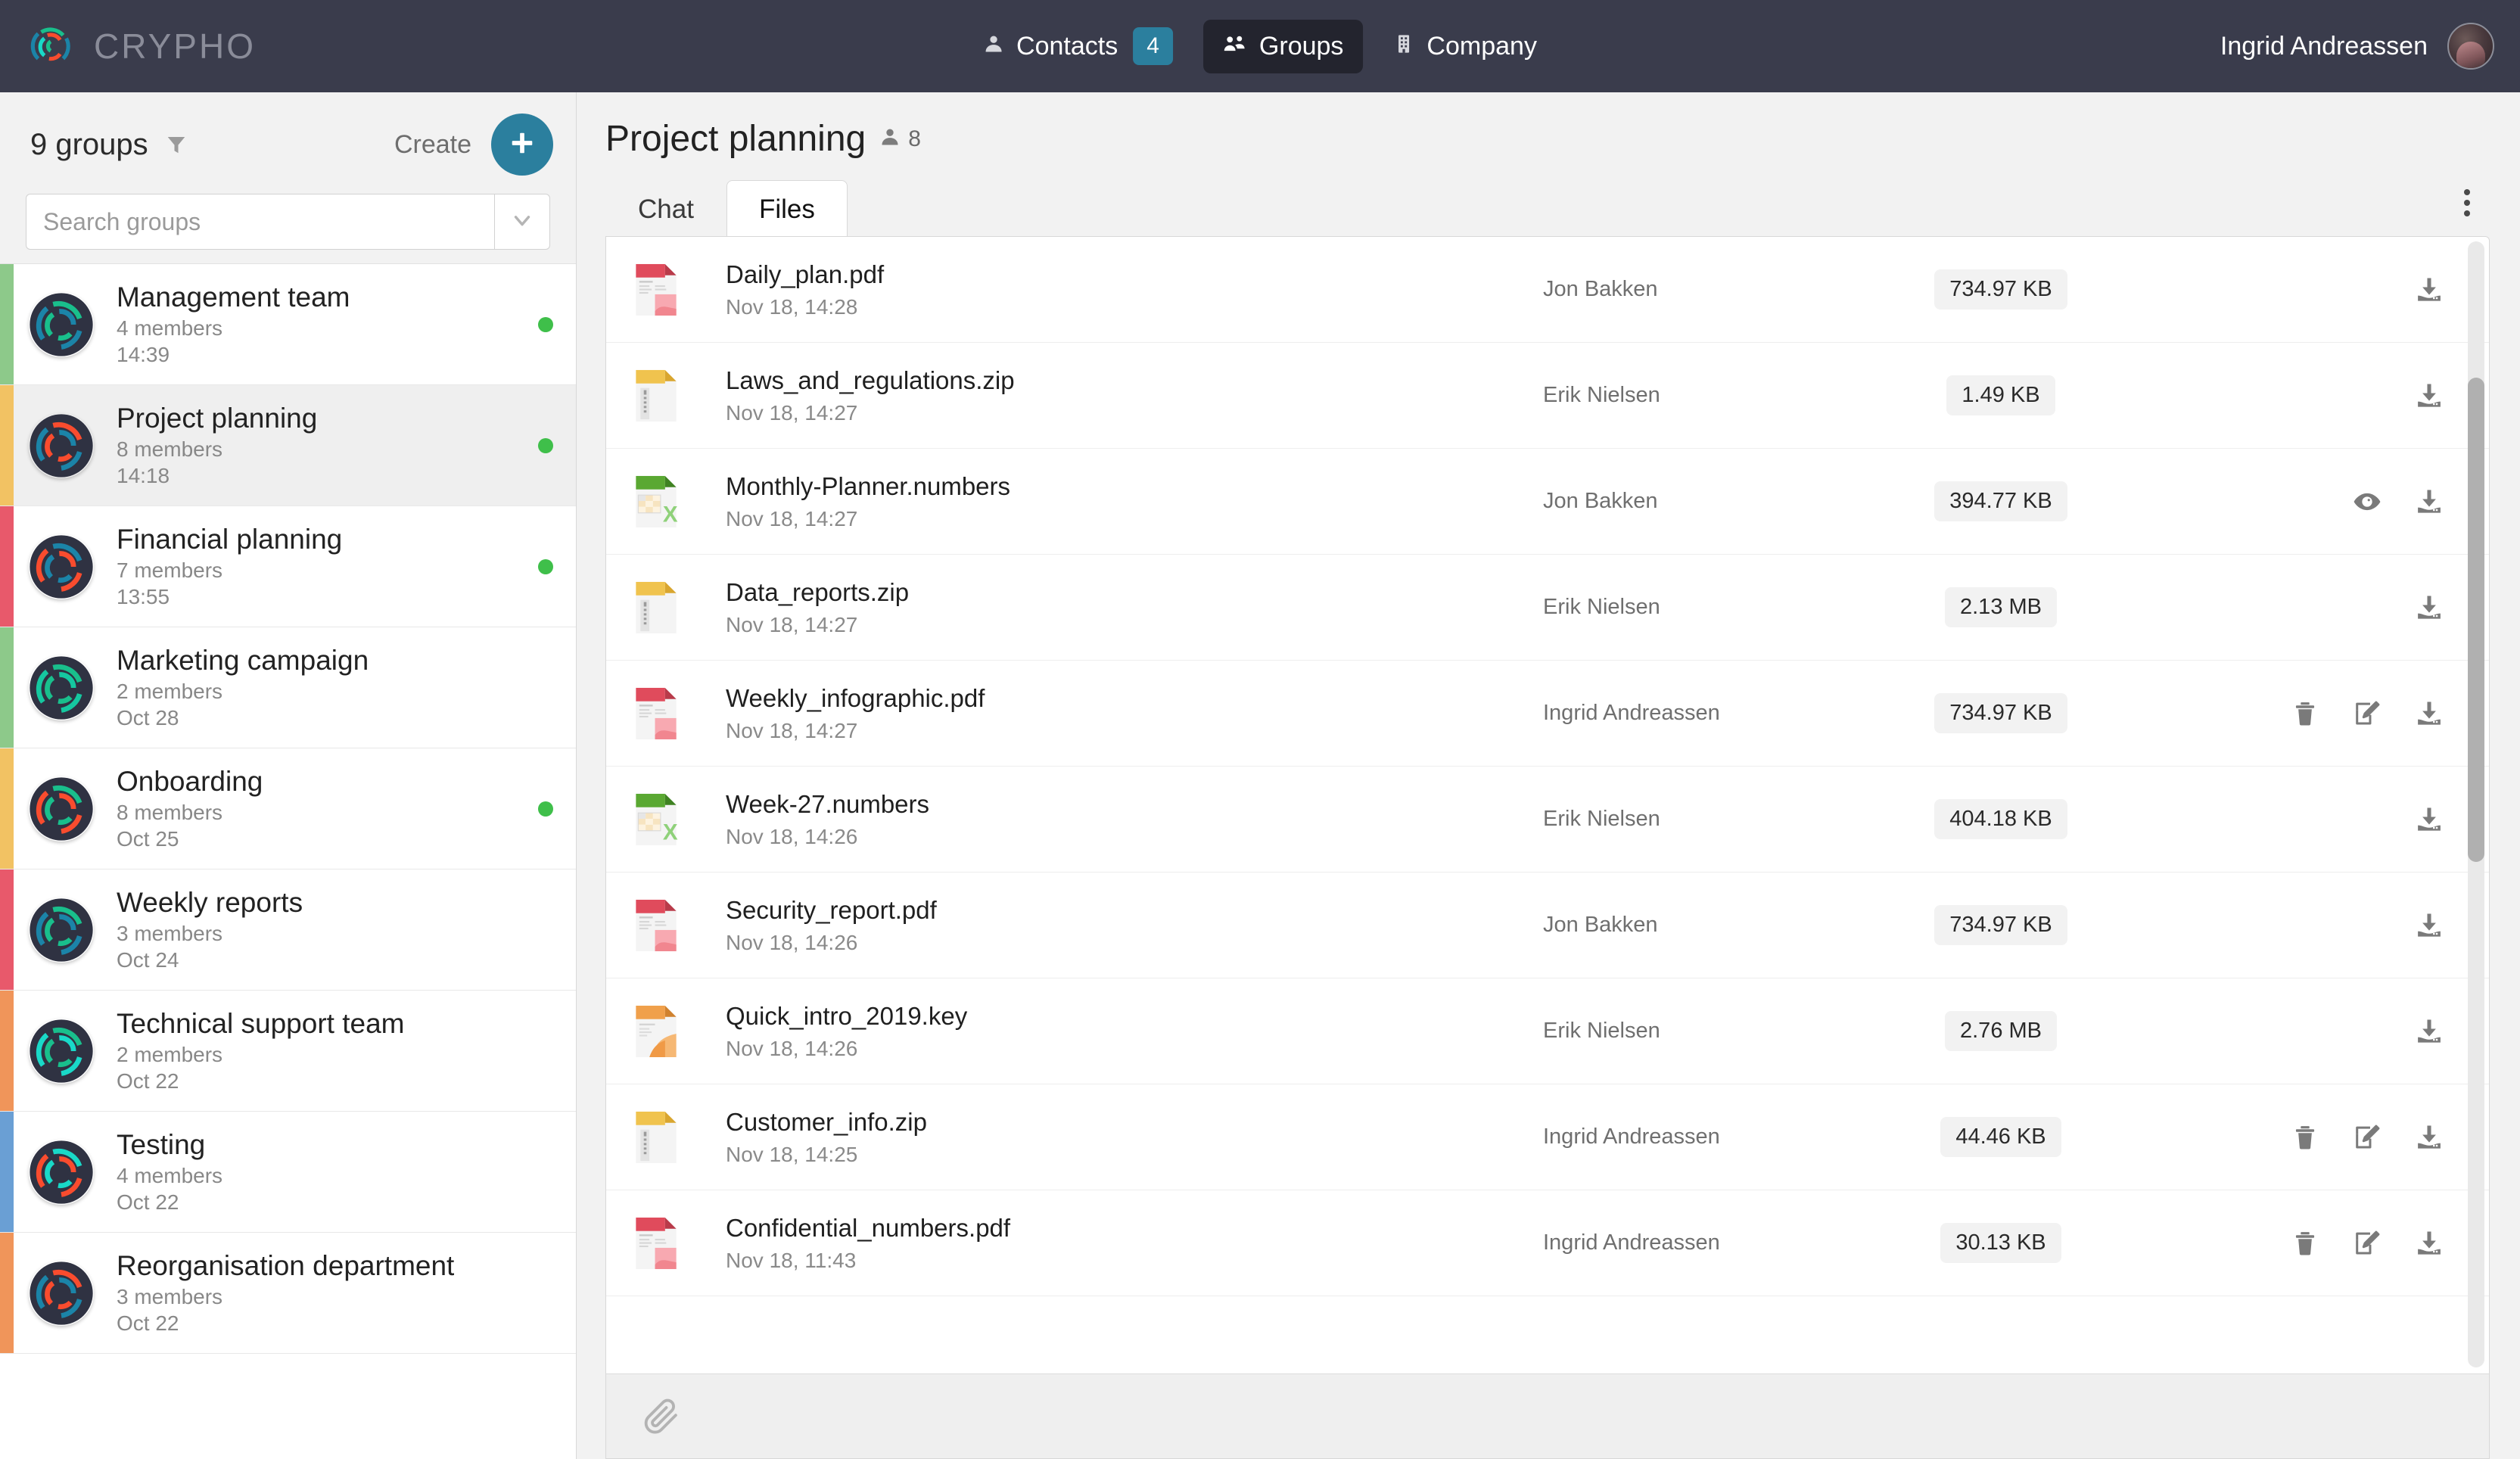  Describe the element at coordinates (2367, 501) in the screenshot. I see `eye-icon` at that location.